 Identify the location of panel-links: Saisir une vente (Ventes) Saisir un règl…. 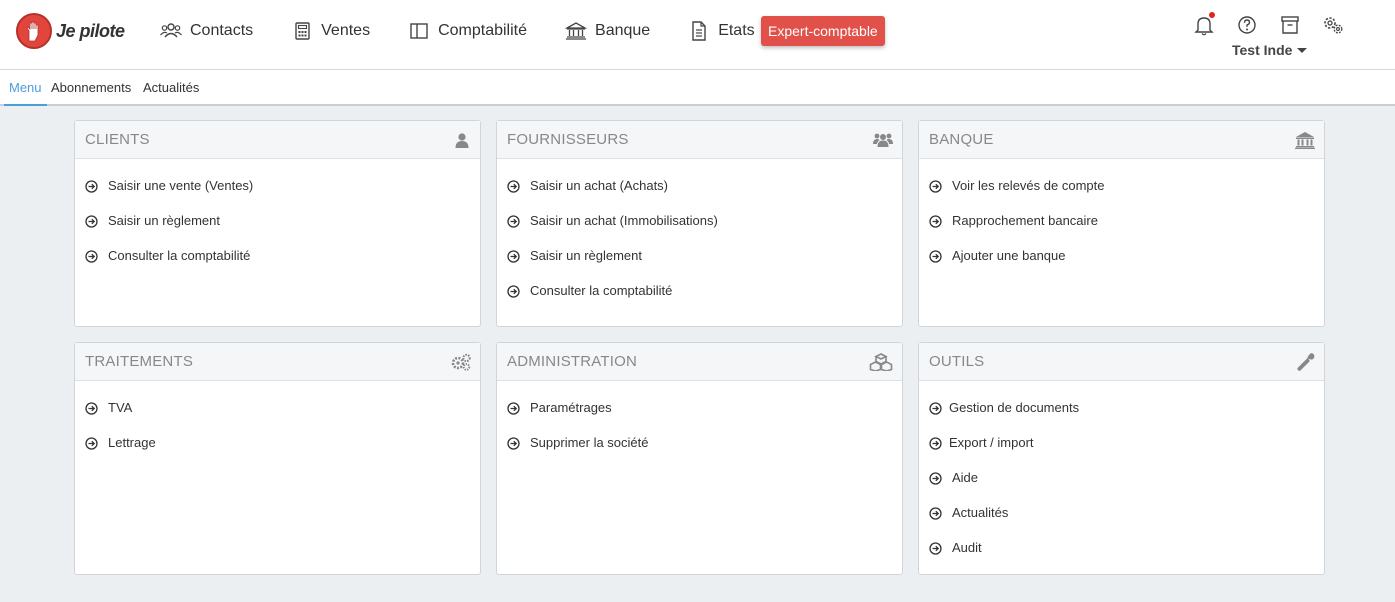
(277, 221).